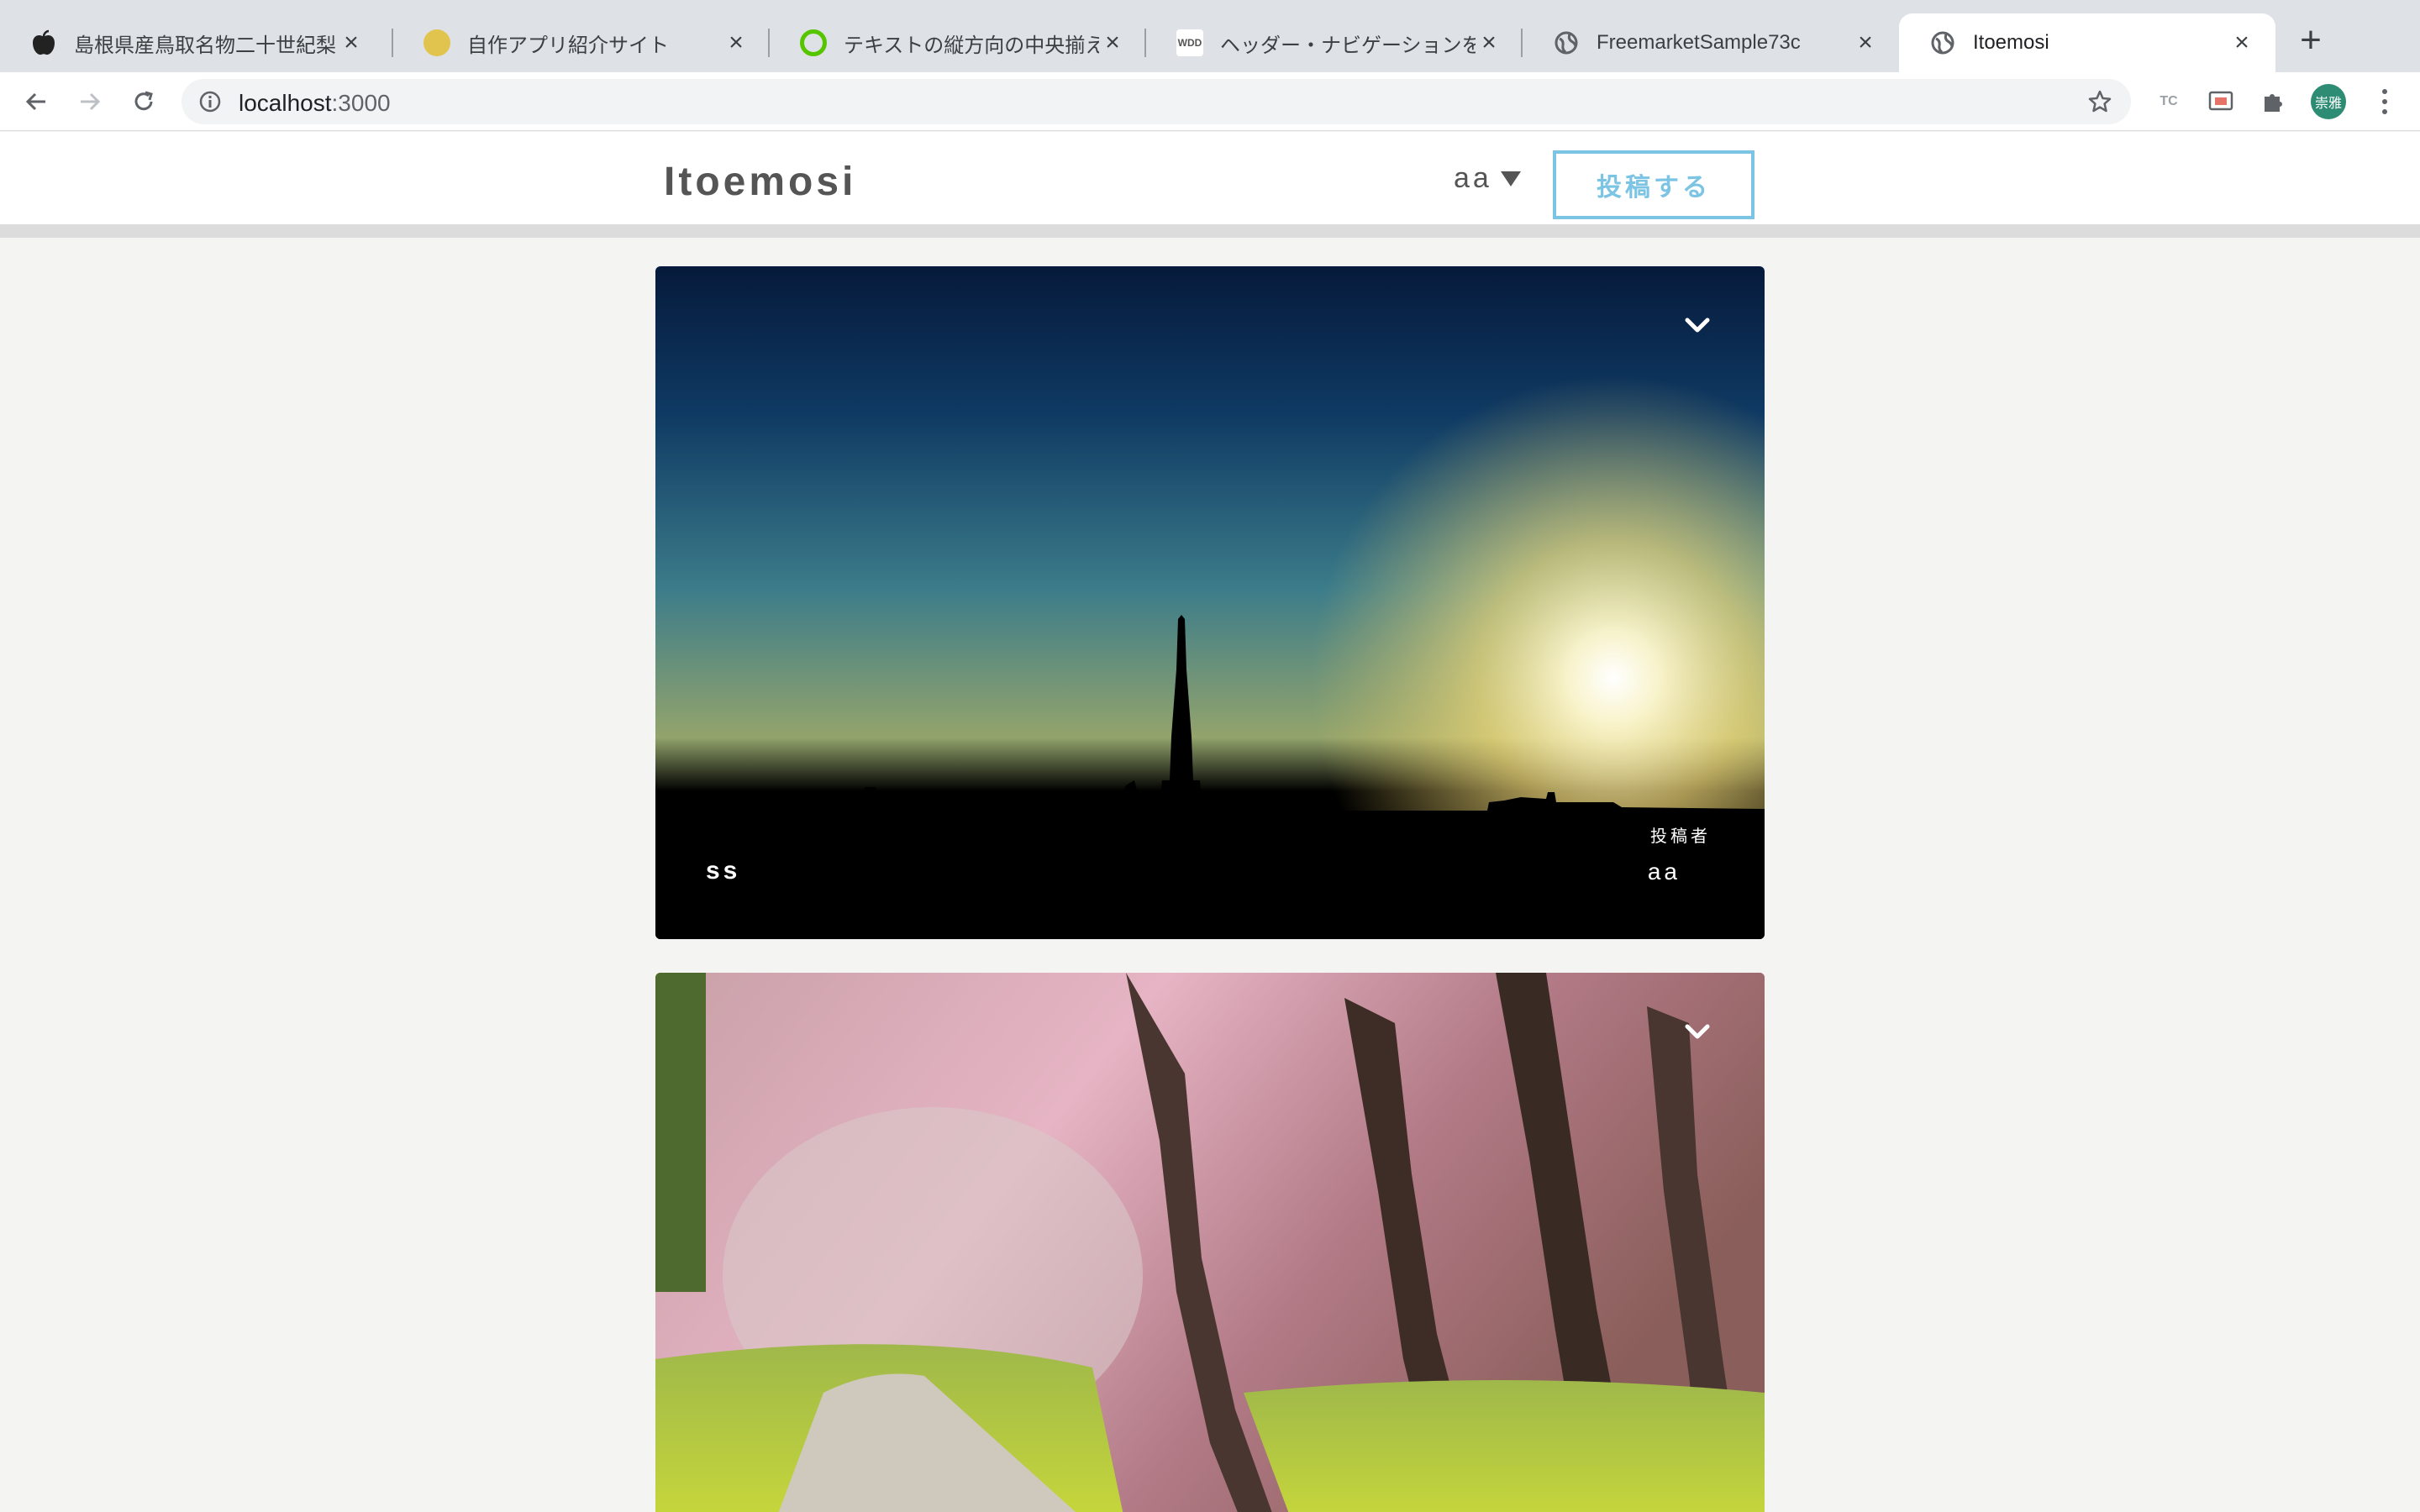 The height and width of the screenshot is (1512, 2420). Describe the element at coordinates (2011, 42) in the screenshot. I see `tab-title: Itoemosi` at that location.